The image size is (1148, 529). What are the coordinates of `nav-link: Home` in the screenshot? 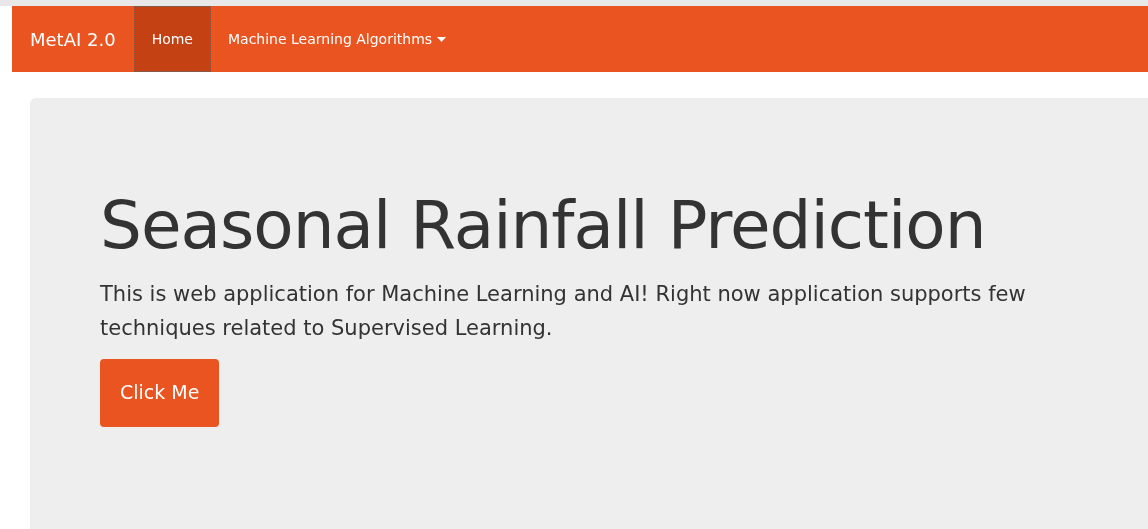 It's located at (172, 39).